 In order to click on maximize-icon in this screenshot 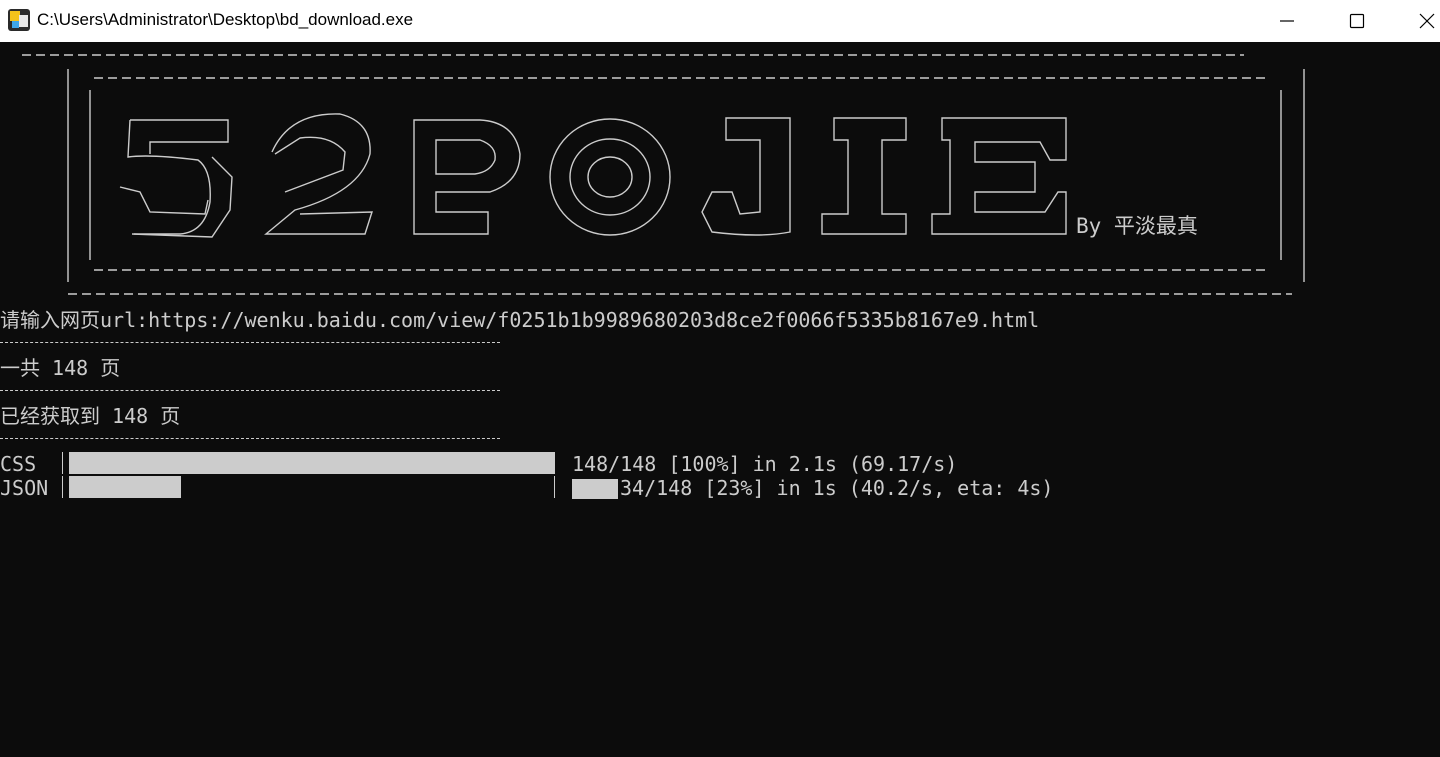, I will do `click(1357, 21)`.